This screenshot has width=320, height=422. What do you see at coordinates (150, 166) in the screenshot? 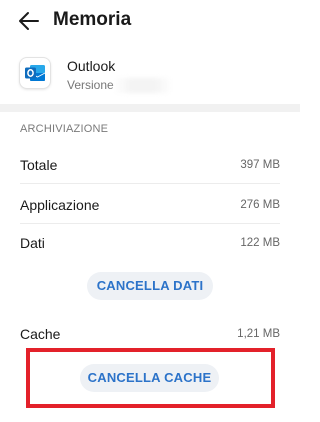
I see `storage-row-total: Totale 397 MB` at bounding box center [150, 166].